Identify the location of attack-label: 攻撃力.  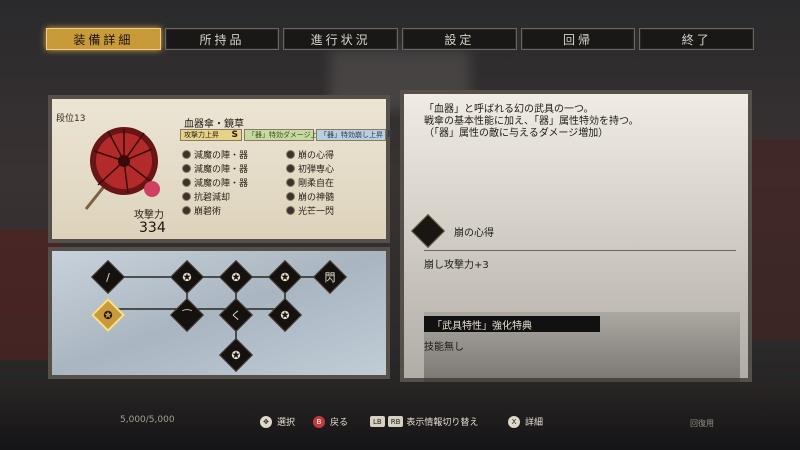
(149, 215).